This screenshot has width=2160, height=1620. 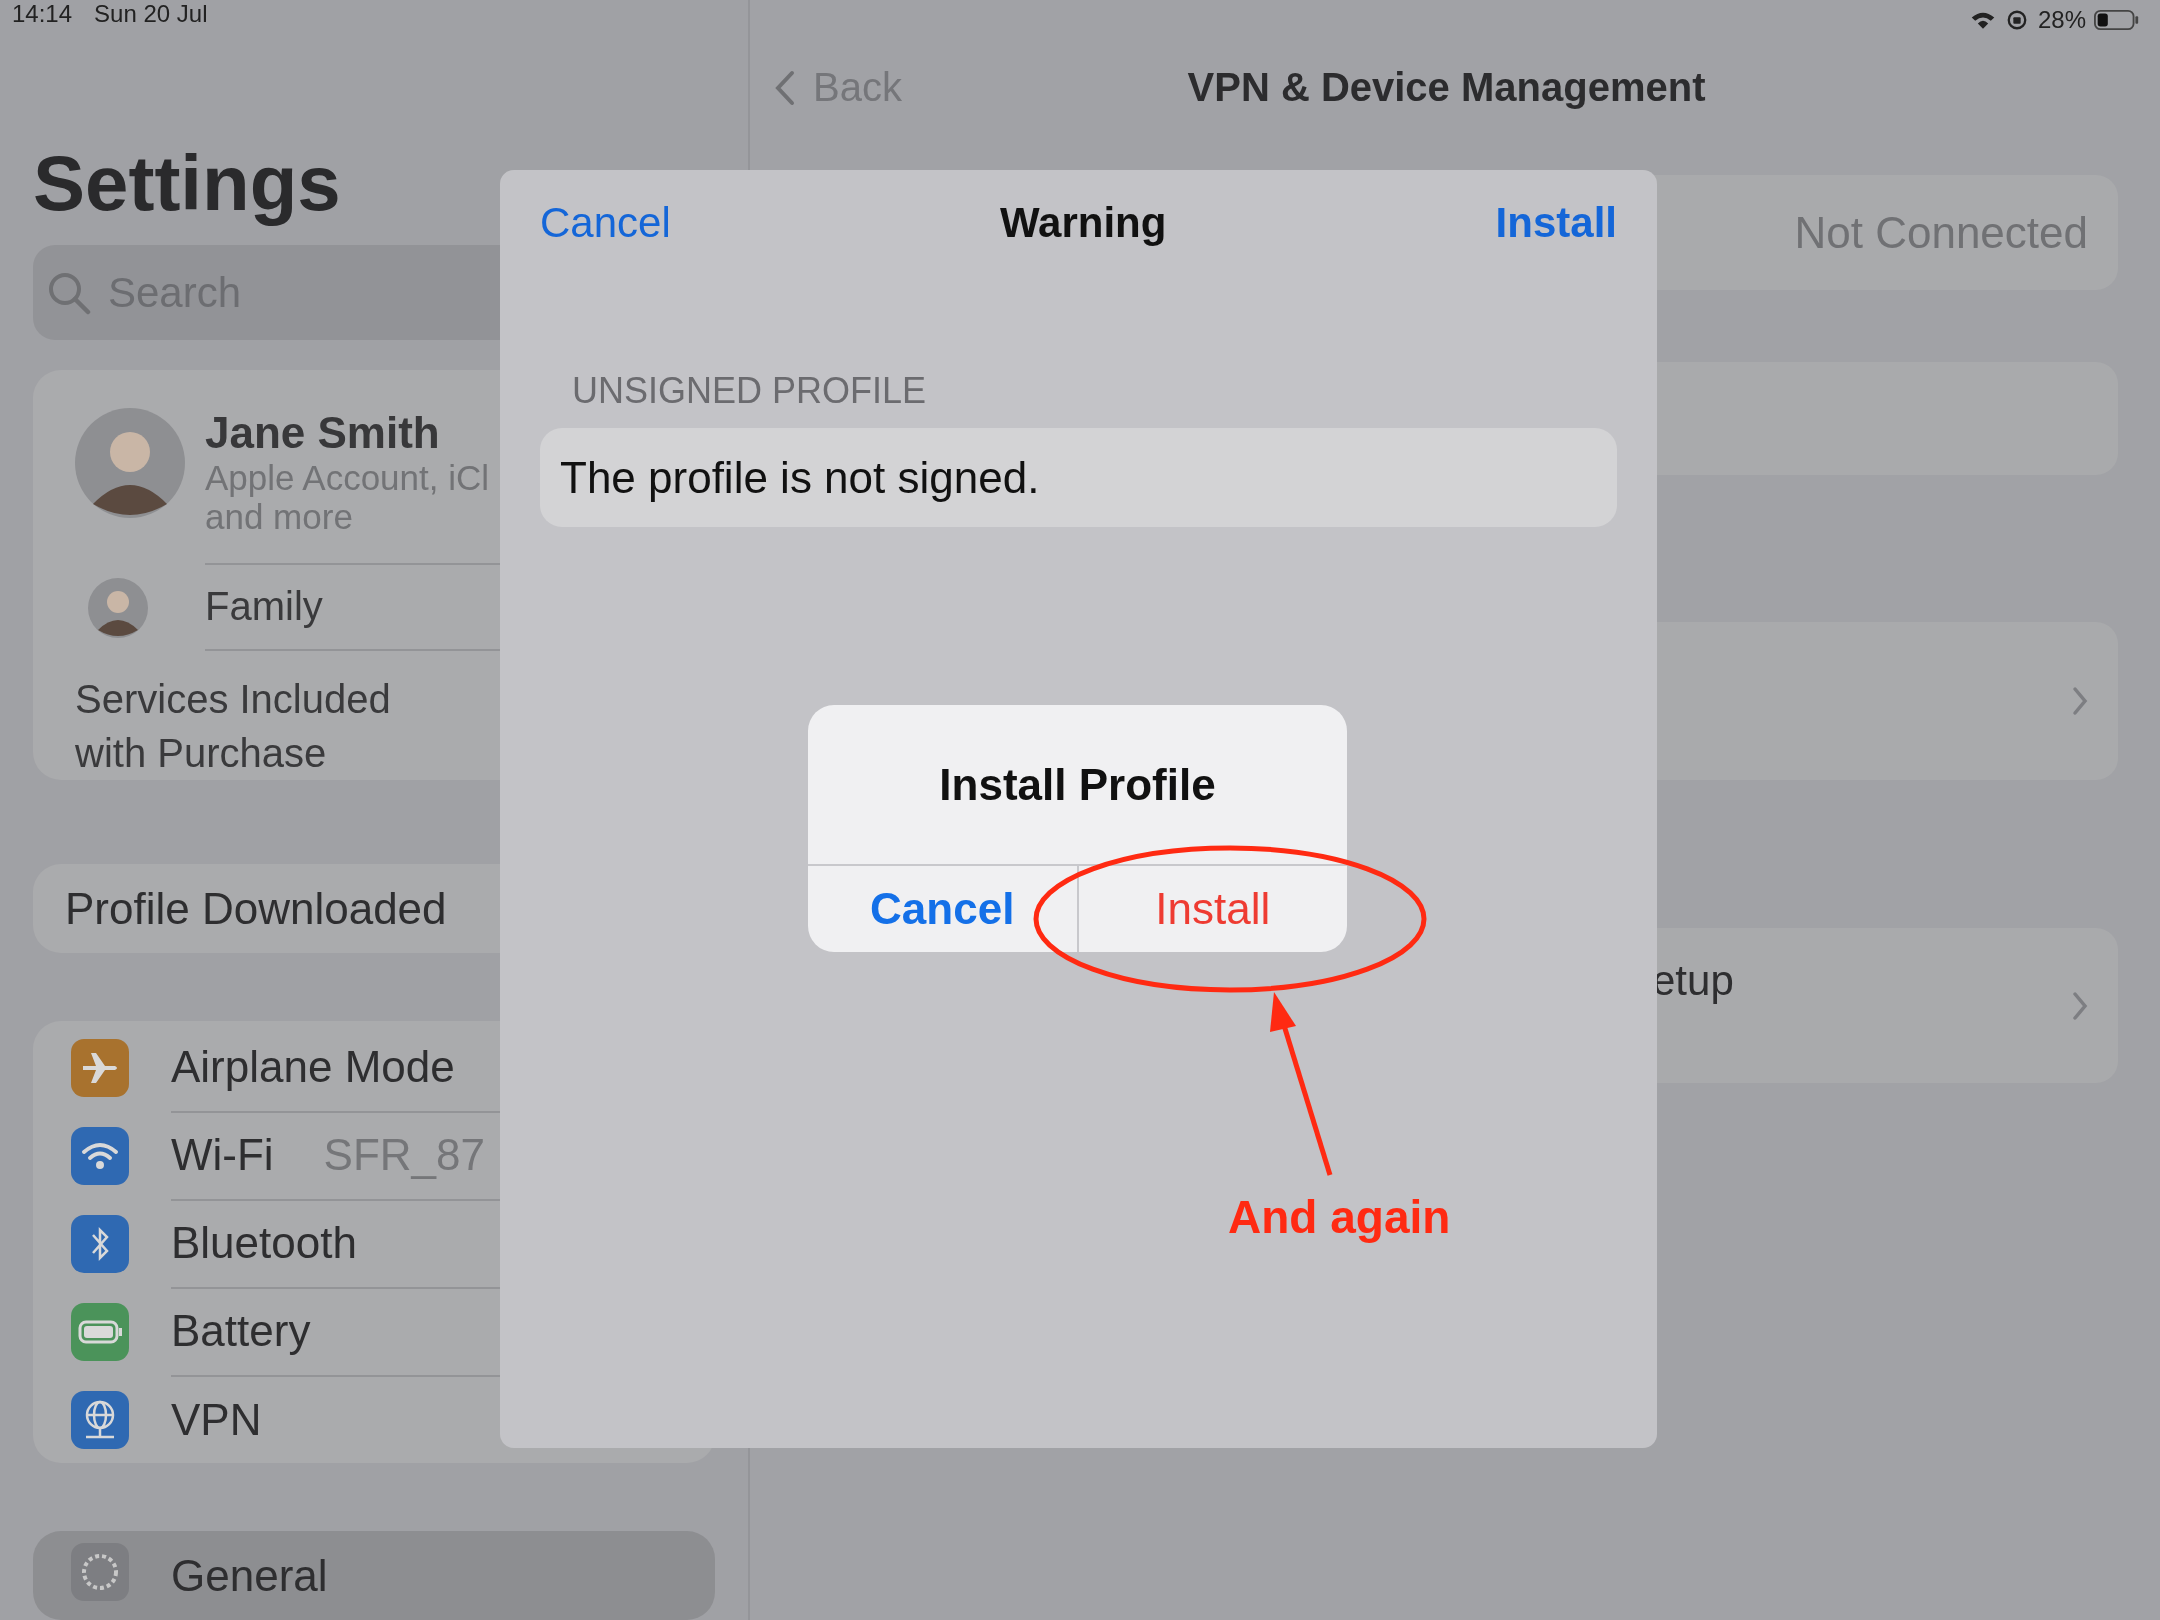 I want to click on alert-title: Install Profile, so click(x=1077, y=785).